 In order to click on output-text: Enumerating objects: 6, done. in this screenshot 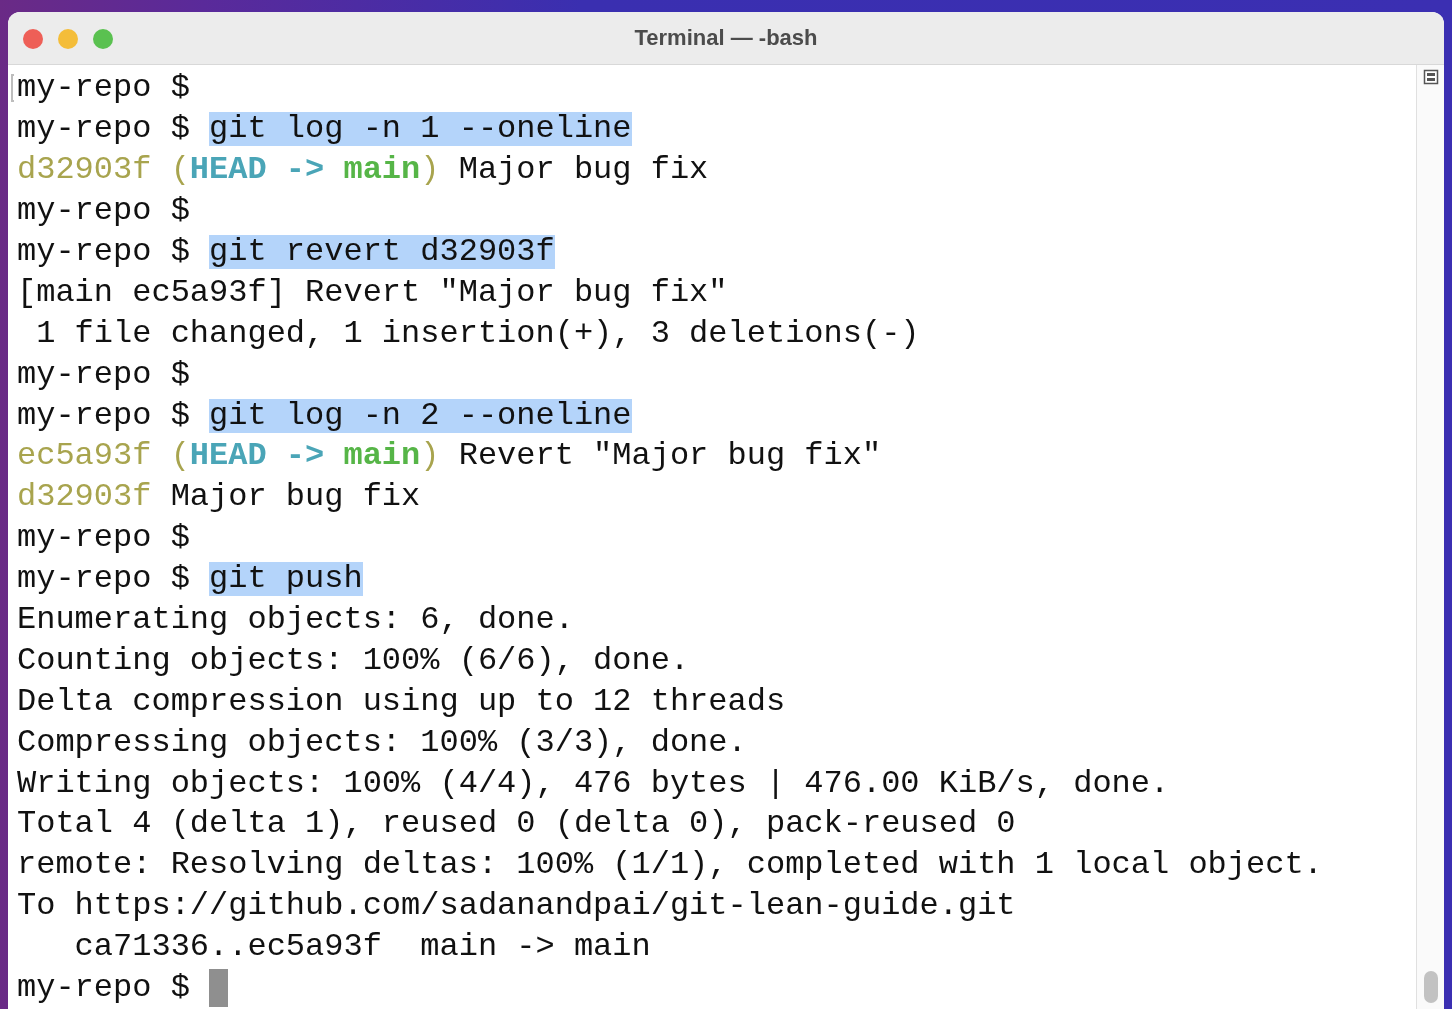, I will do `click(295, 620)`.